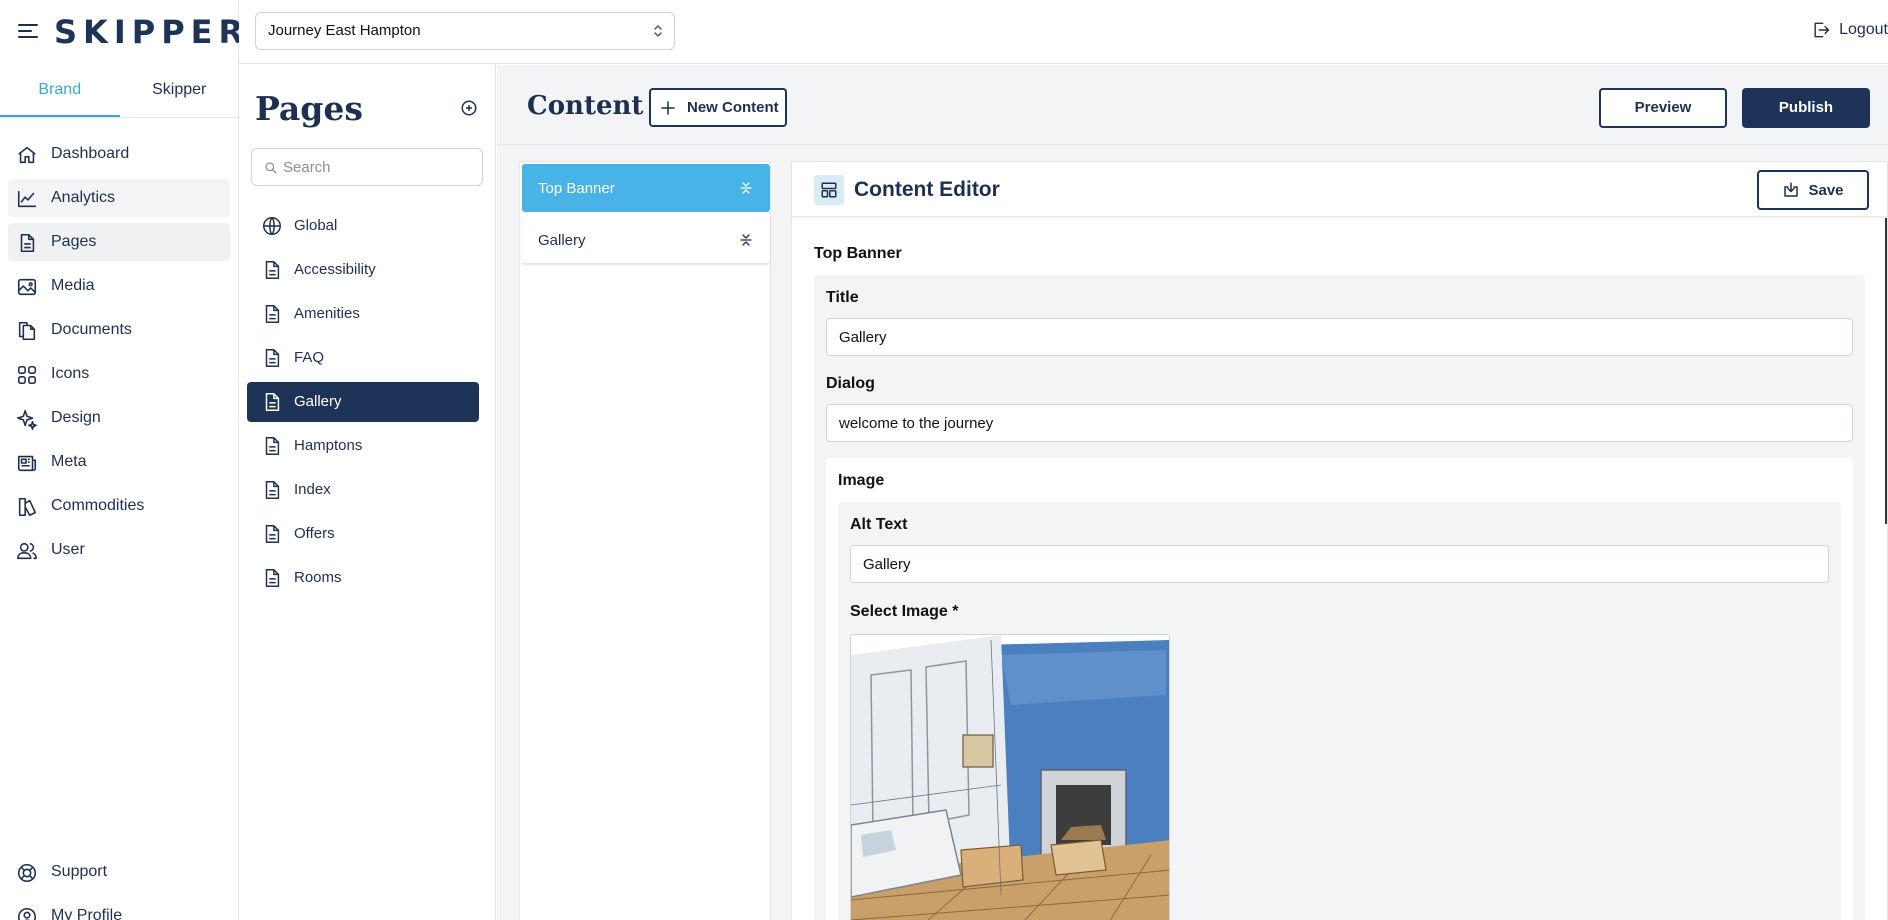 This screenshot has height=920, width=1888. Describe the element at coordinates (645, 540) in the screenshot. I see `content-blocks-list: Top Banner Gallery` at that location.